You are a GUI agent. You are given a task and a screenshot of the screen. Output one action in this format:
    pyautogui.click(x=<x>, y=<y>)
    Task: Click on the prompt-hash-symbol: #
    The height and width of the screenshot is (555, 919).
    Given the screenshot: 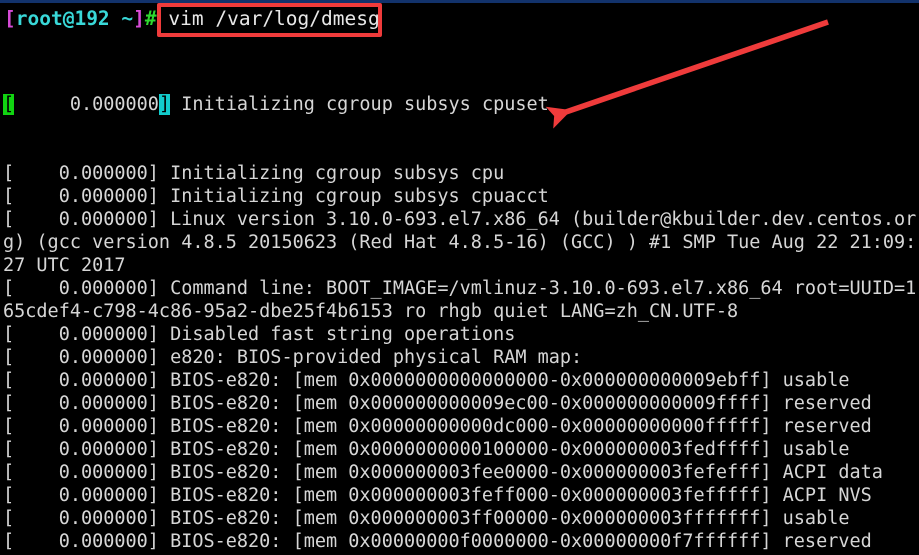 What is the action you would take?
    pyautogui.click(x=150, y=18)
    